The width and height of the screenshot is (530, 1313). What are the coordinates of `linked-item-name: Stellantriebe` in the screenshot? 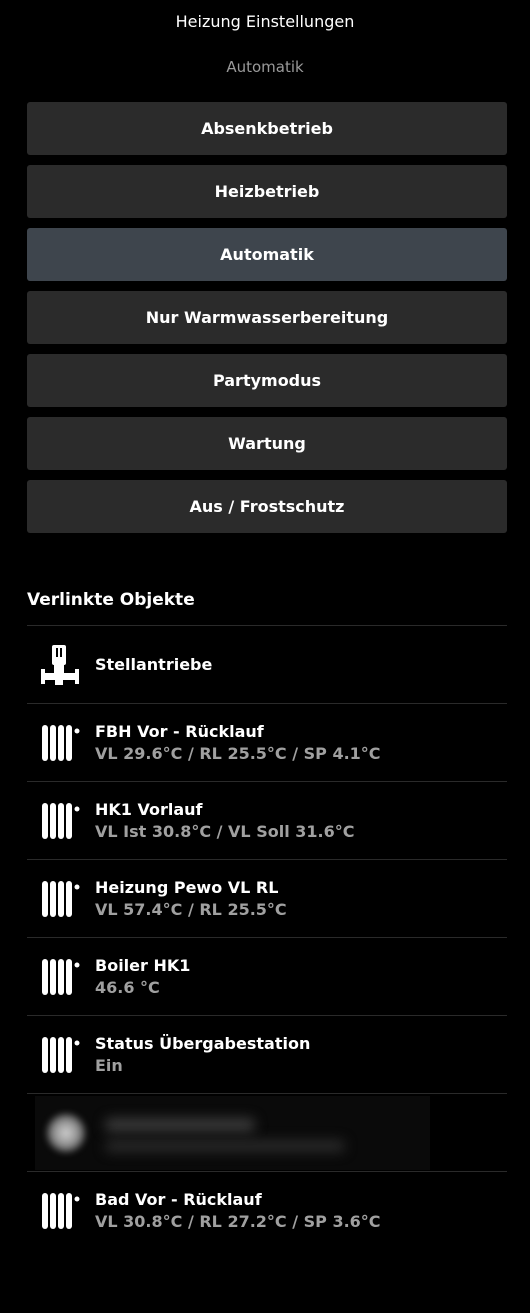 It's located at (154, 664).